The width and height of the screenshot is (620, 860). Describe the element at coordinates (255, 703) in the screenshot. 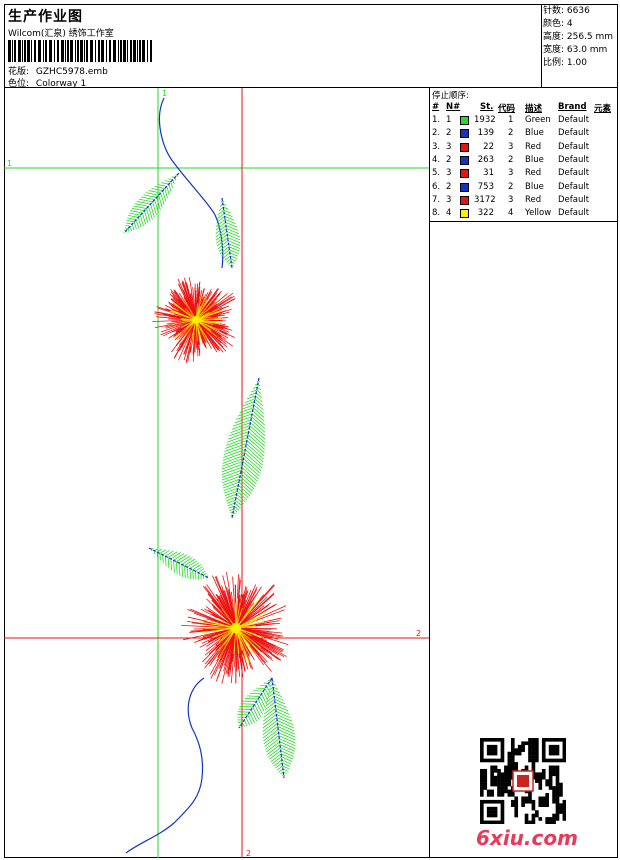

I see `leaf-bottom-left` at that location.